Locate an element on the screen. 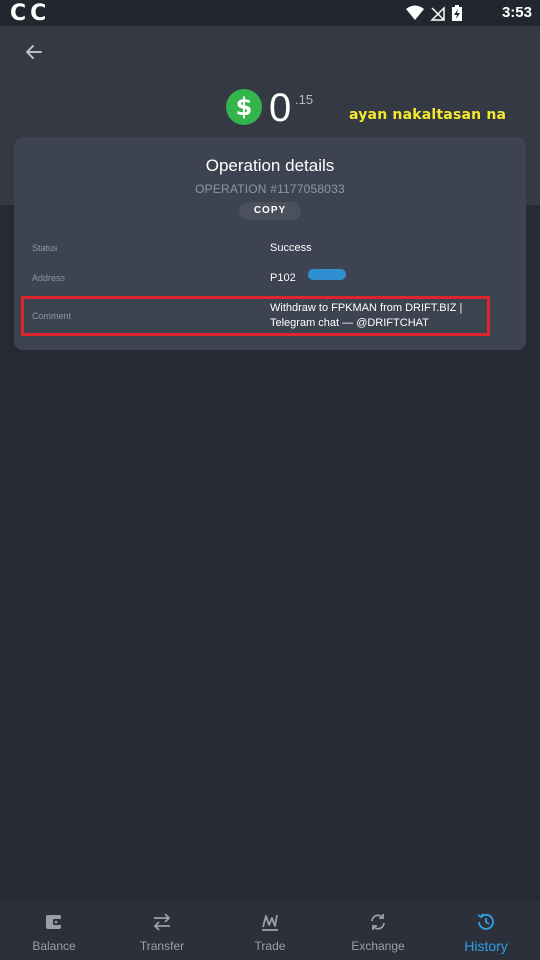 The image size is (540, 960). nav-history: History is located at coordinates (486, 930).